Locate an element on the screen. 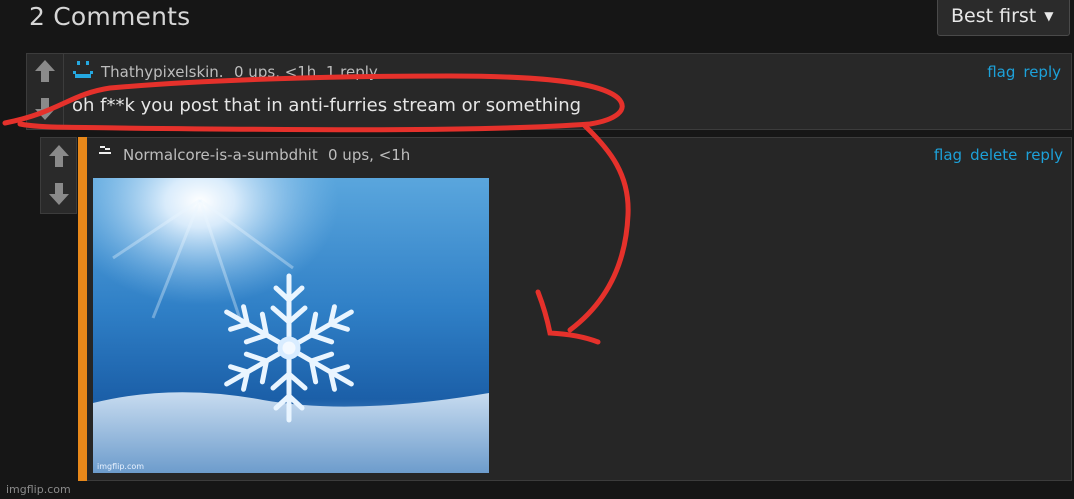 The image size is (1074, 499). sort-label: Best first is located at coordinates (994, 16).